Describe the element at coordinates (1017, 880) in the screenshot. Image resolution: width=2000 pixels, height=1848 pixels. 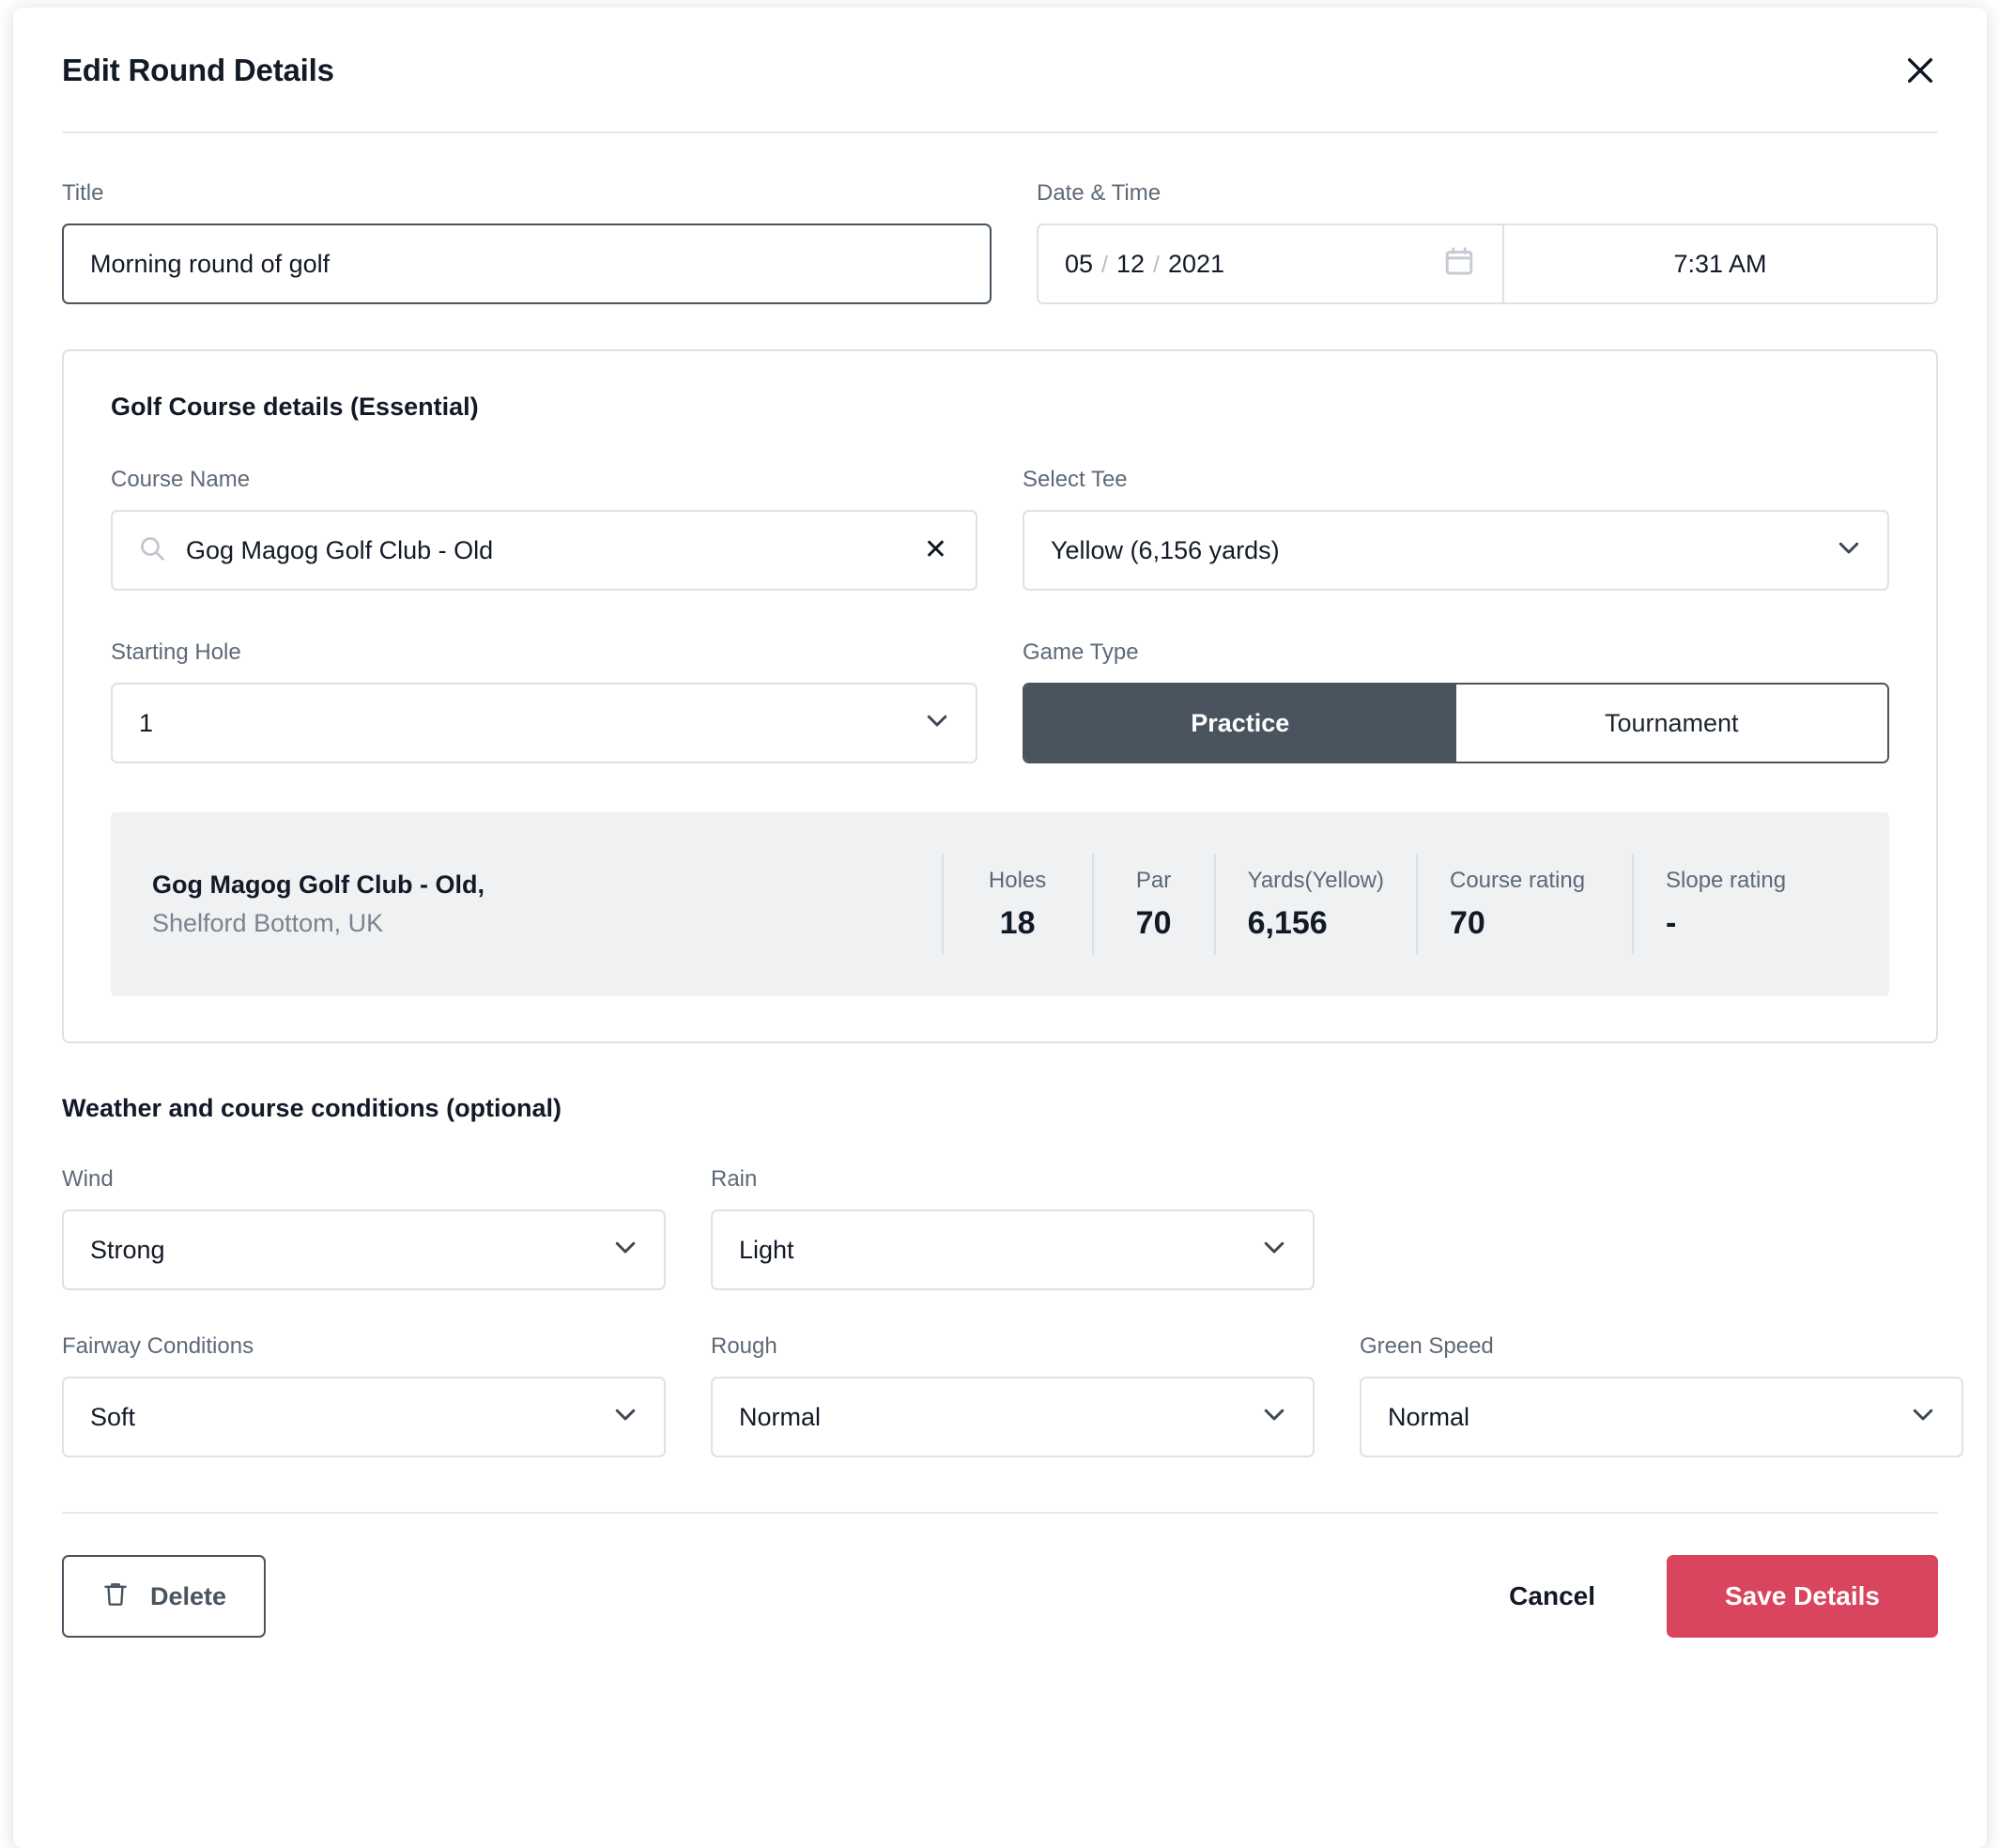
I see `stat-holes-label: Holes` at that location.